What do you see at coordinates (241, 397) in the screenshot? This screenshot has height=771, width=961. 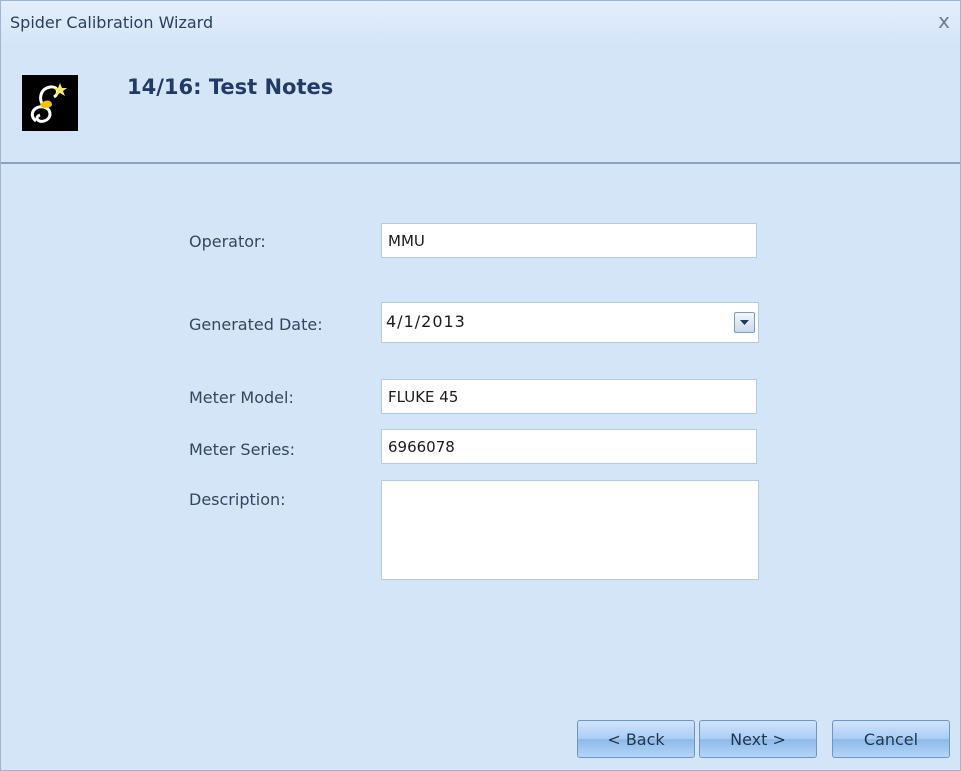 I see `meter-model-label: Meter Model:` at bounding box center [241, 397].